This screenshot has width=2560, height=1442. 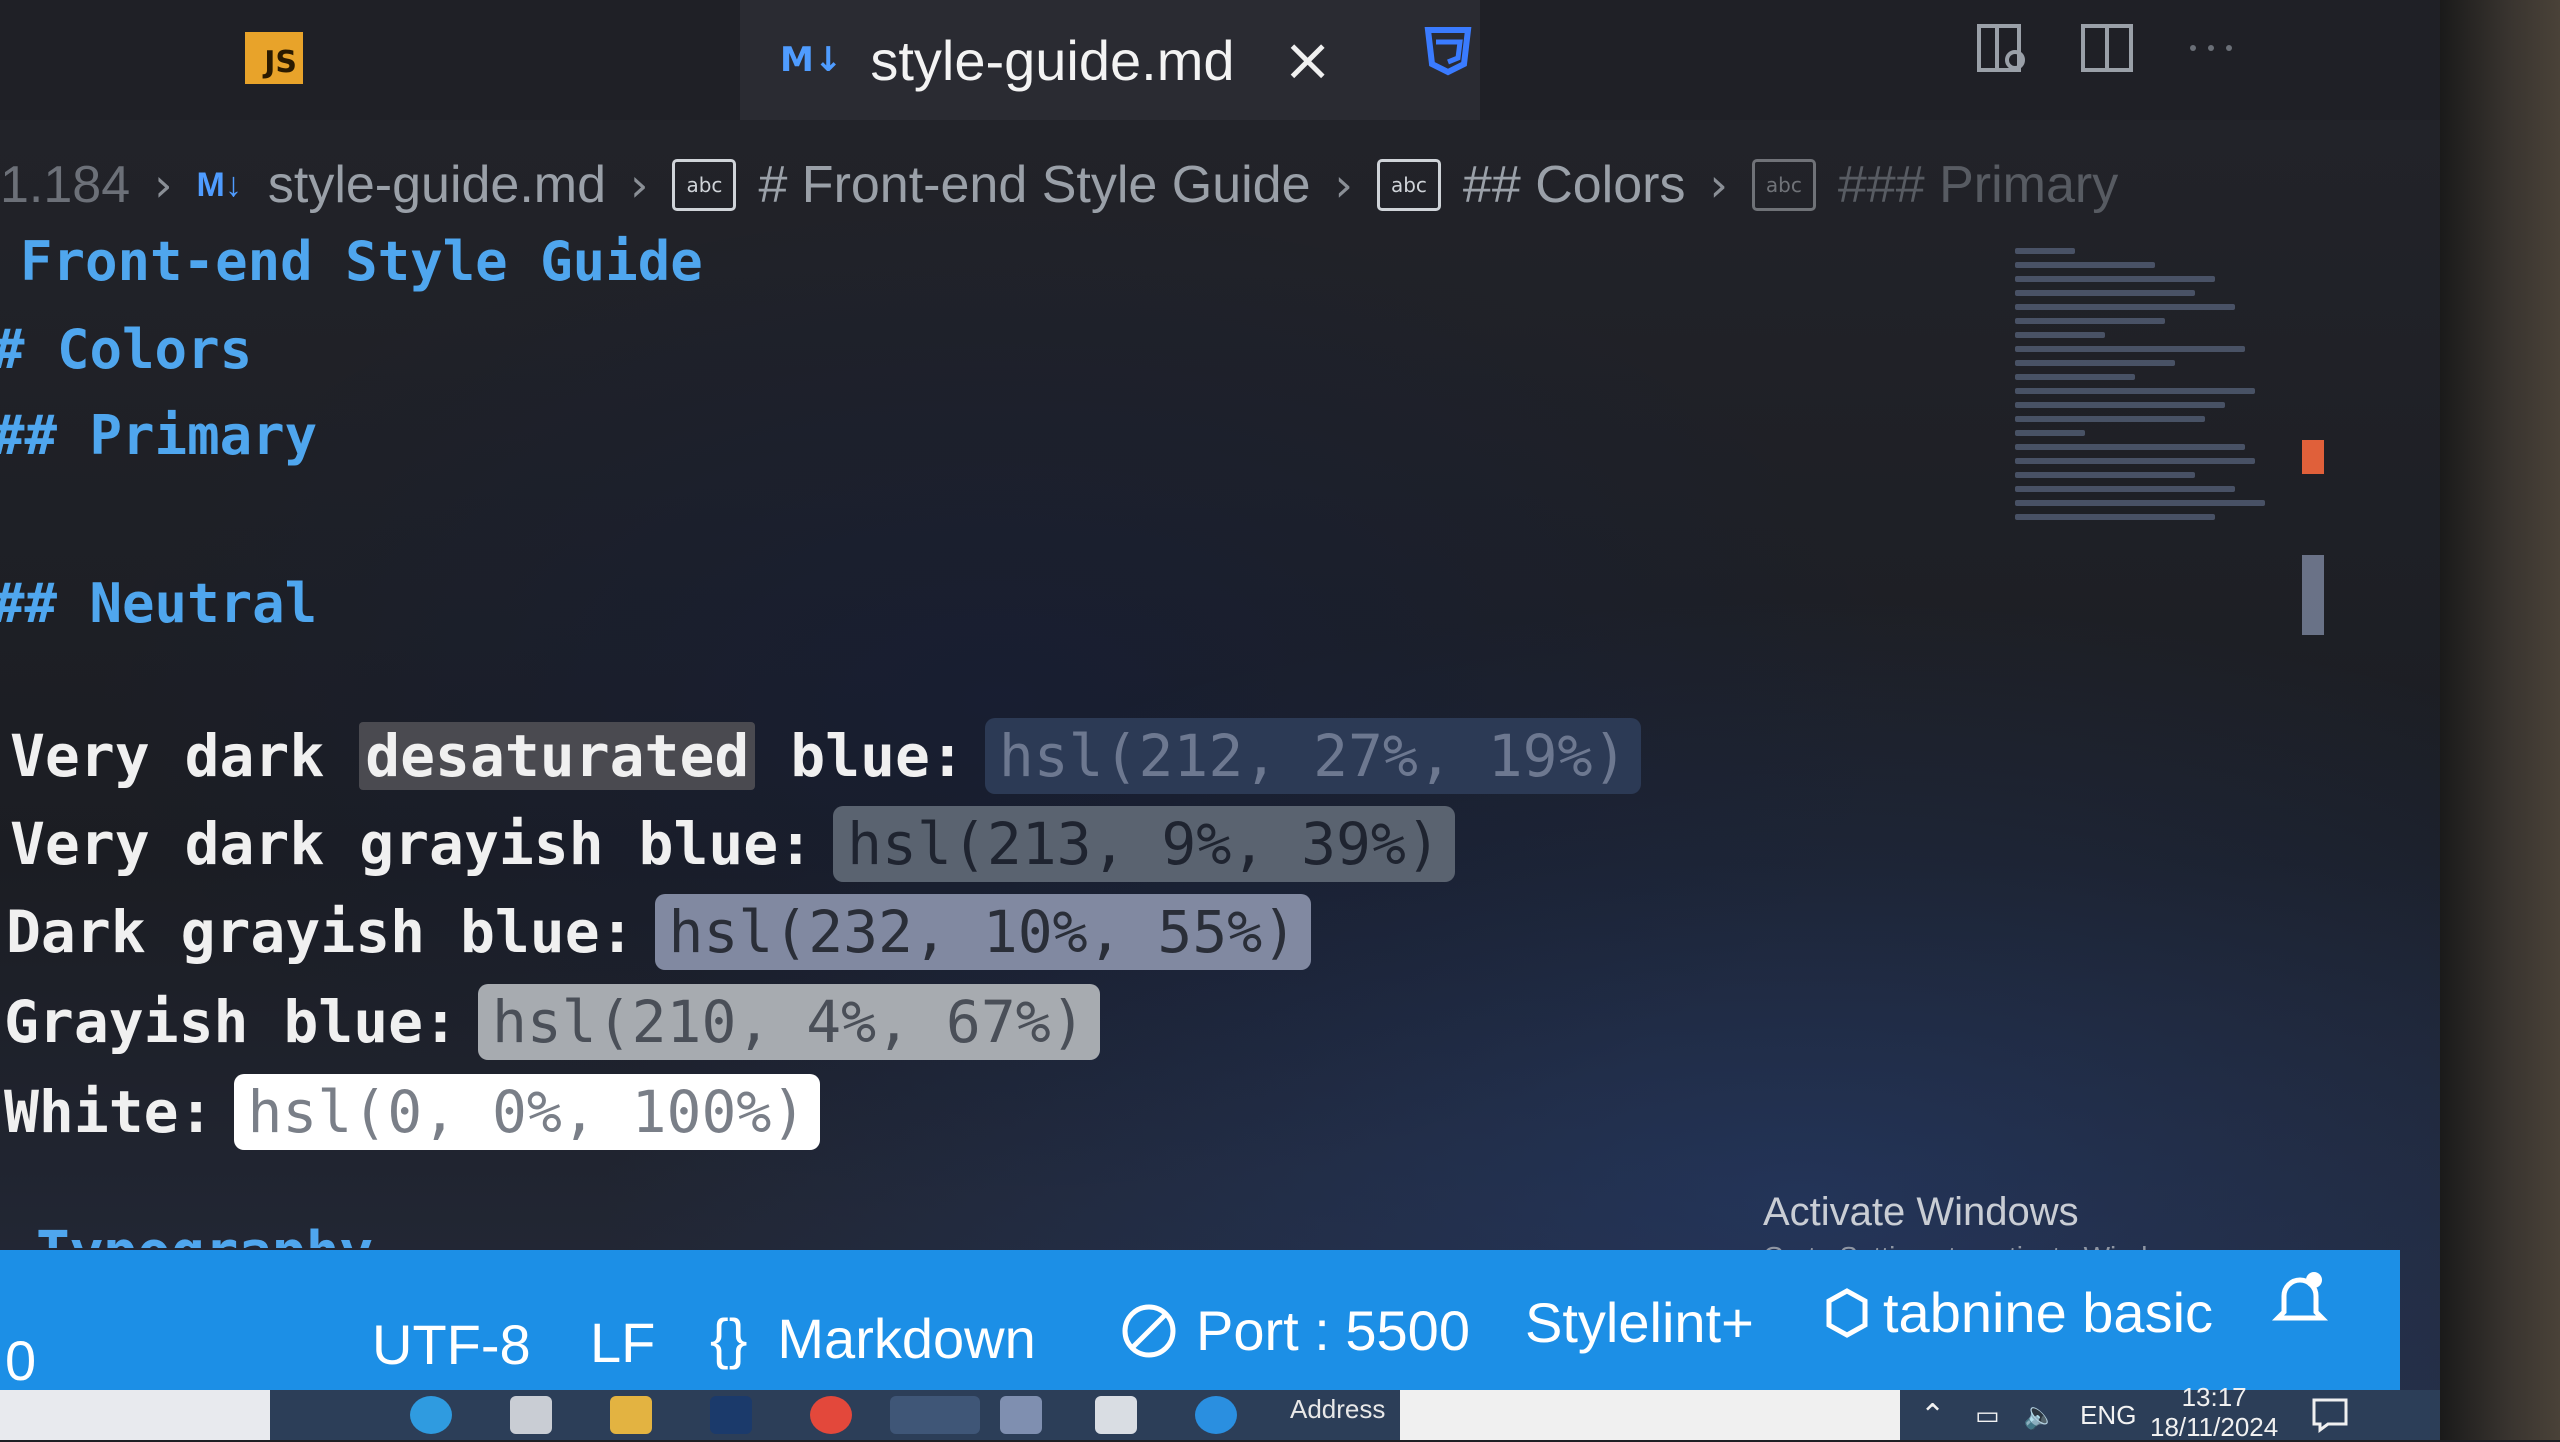 What do you see at coordinates (159, 435) in the screenshot?
I see `heading-primary: ## Primary` at bounding box center [159, 435].